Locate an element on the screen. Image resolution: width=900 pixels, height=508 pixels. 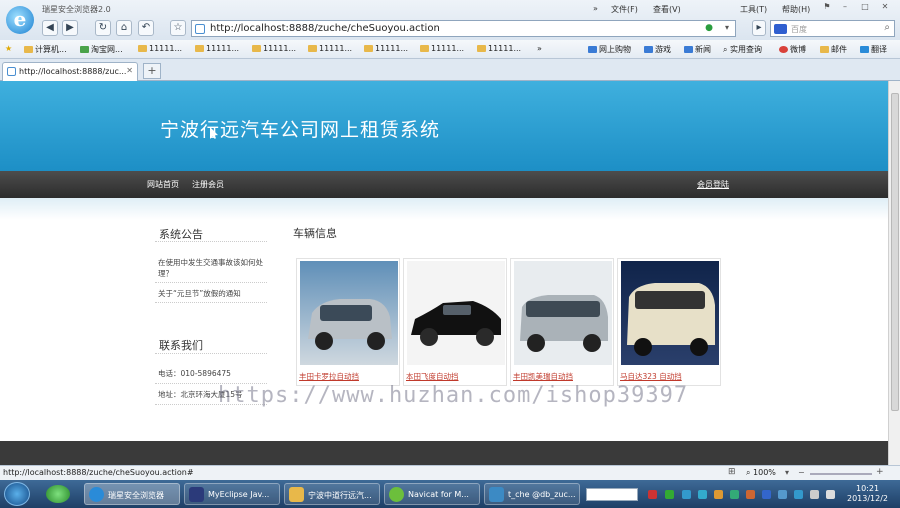
car-name-link: 丰田凯美瑞自动挡 is located at coordinates (543, 376).